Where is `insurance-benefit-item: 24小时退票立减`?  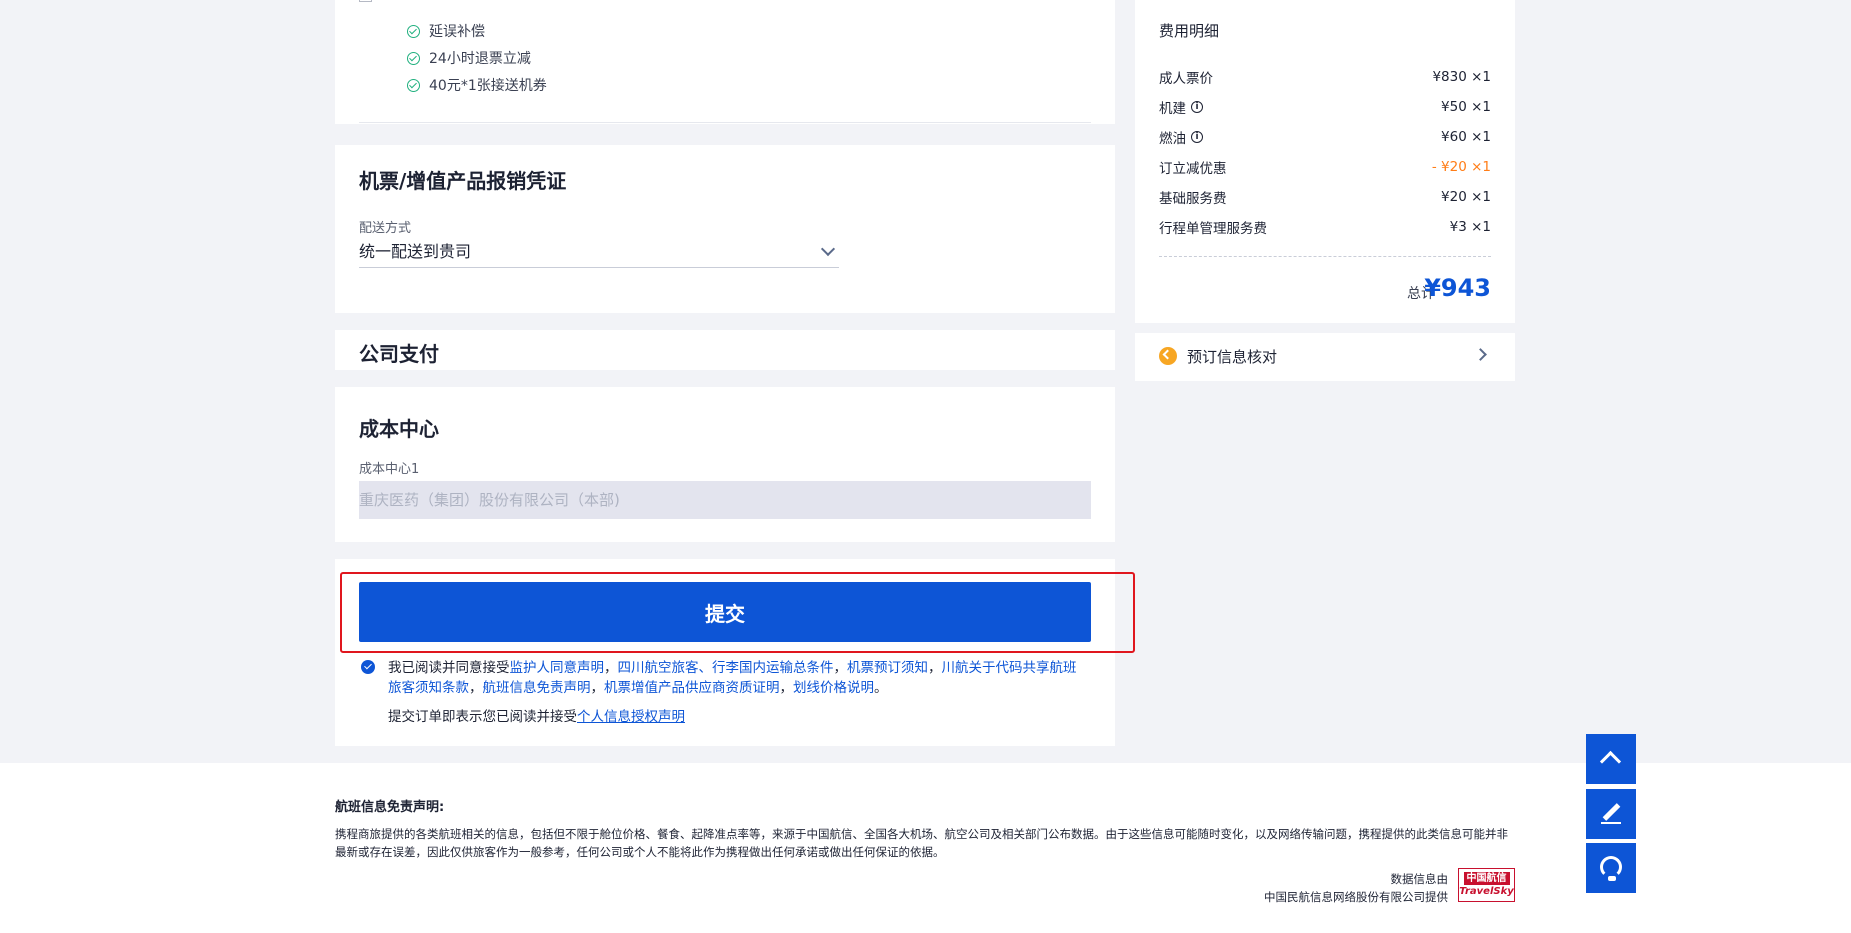
insurance-benefit-item: 24小时退票立减 is located at coordinates (469, 58).